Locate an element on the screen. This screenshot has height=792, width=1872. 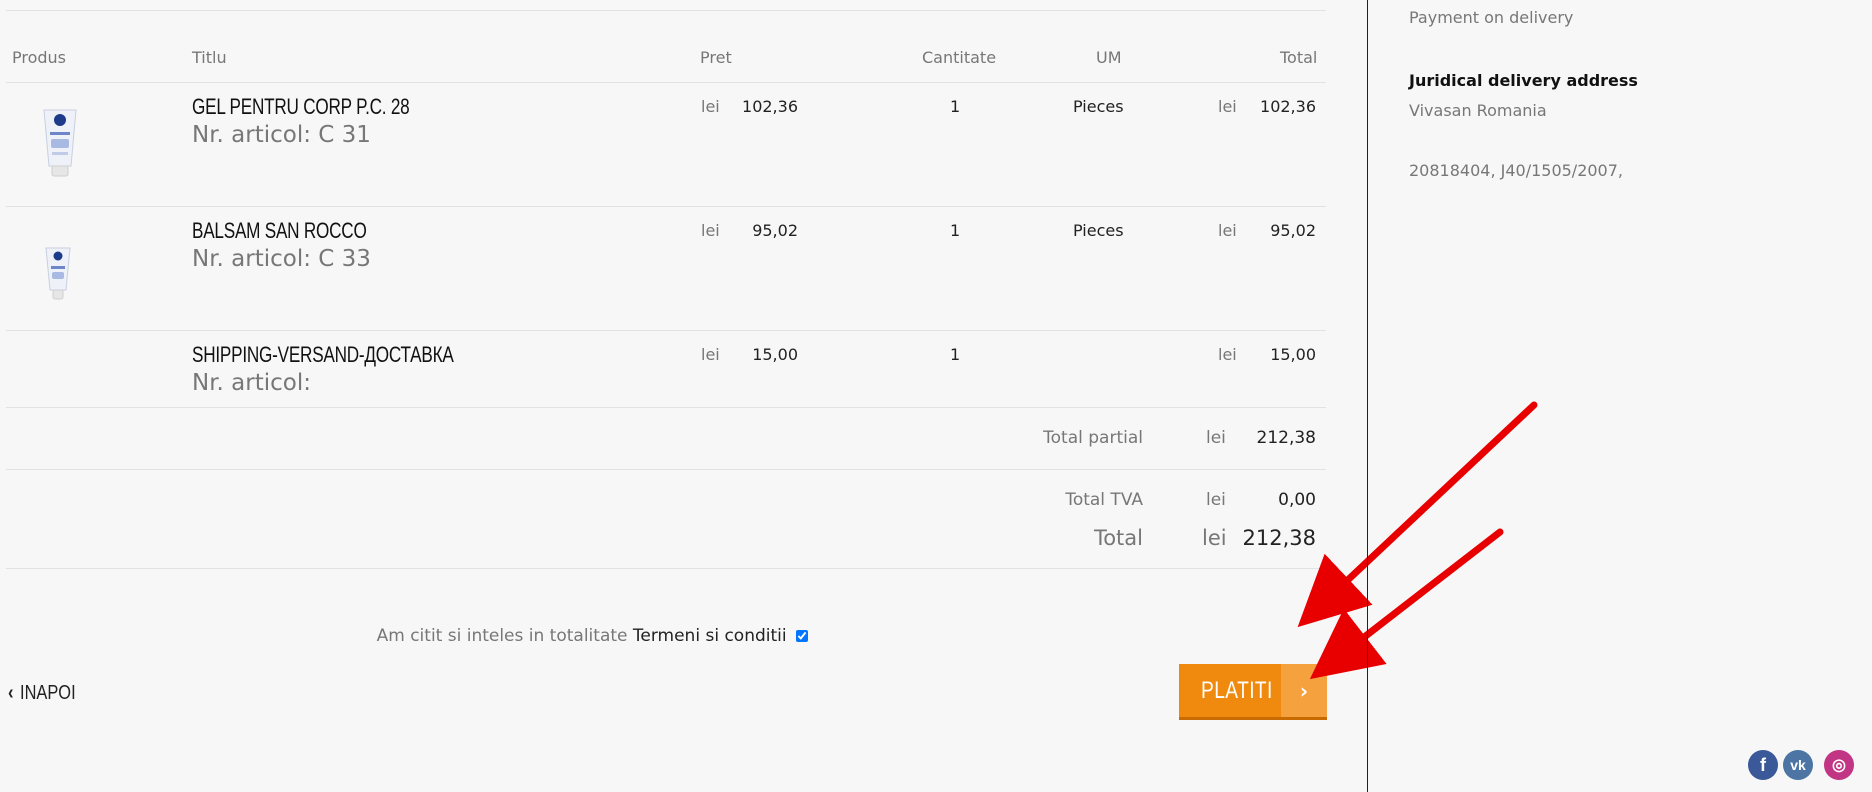
company-ids: 20818404, J40/1505/2007, is located at coordinates (1516, 170).